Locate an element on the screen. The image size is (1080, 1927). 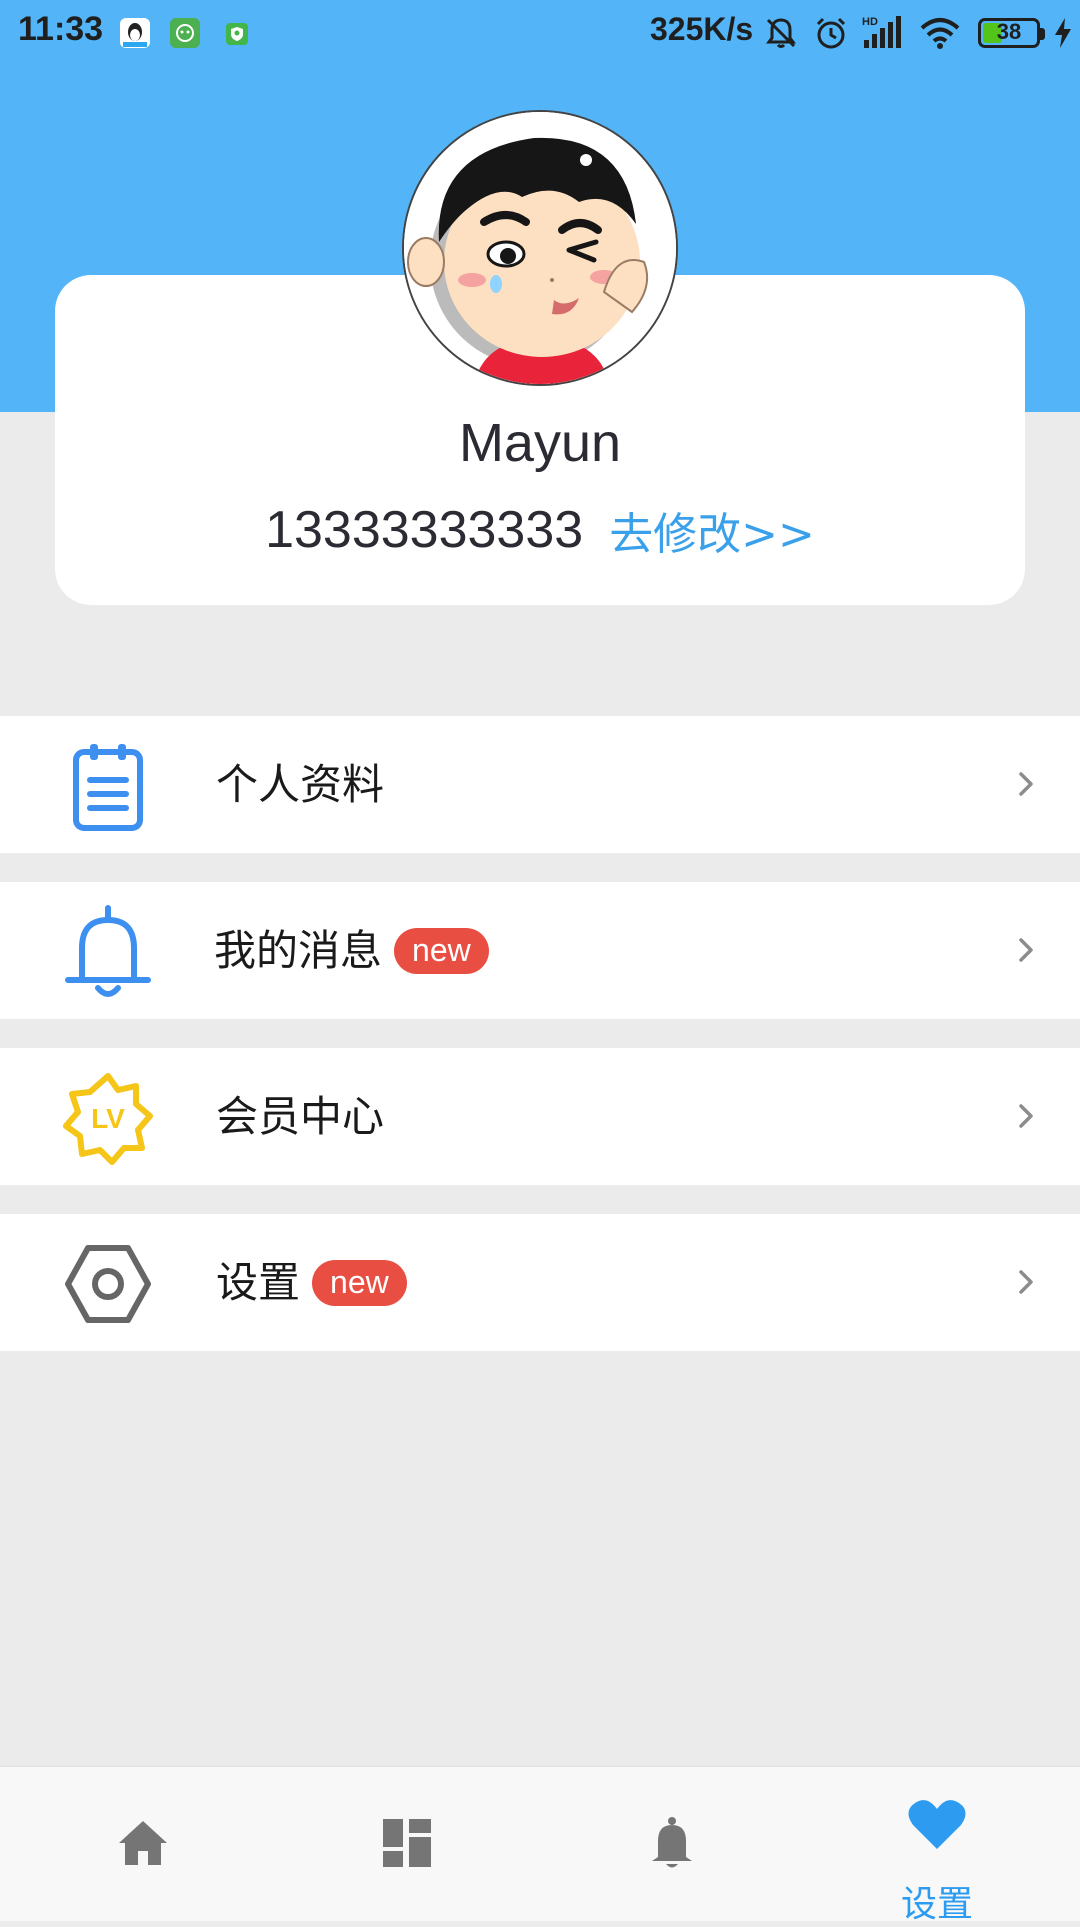
menu-label: 我的消息 new is located at coordinates (351, 950).